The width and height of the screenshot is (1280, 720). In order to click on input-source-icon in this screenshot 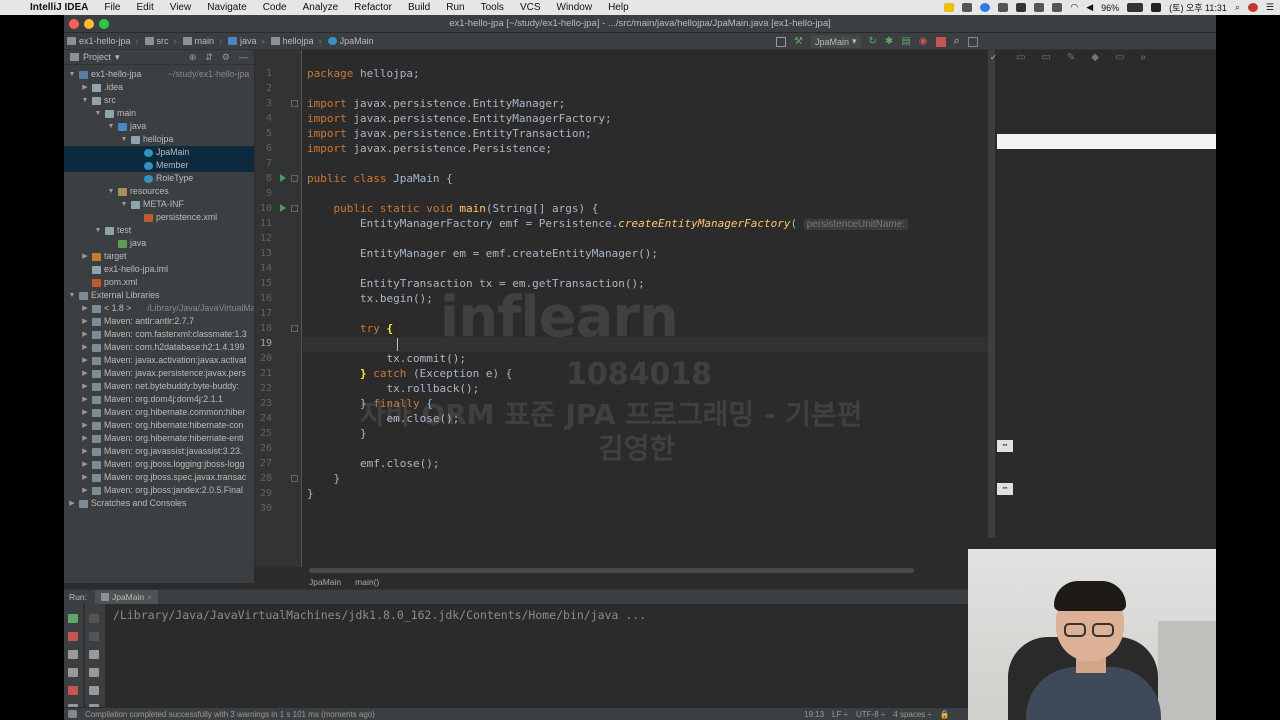, I will do `click(1156, 7)`.